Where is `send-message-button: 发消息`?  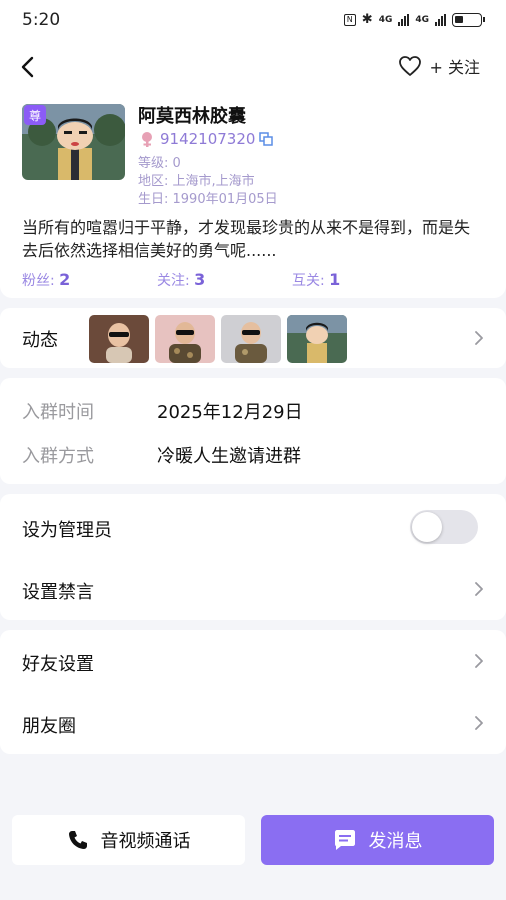 send-message-button: 发消息 is located at coordinates (377, 840).